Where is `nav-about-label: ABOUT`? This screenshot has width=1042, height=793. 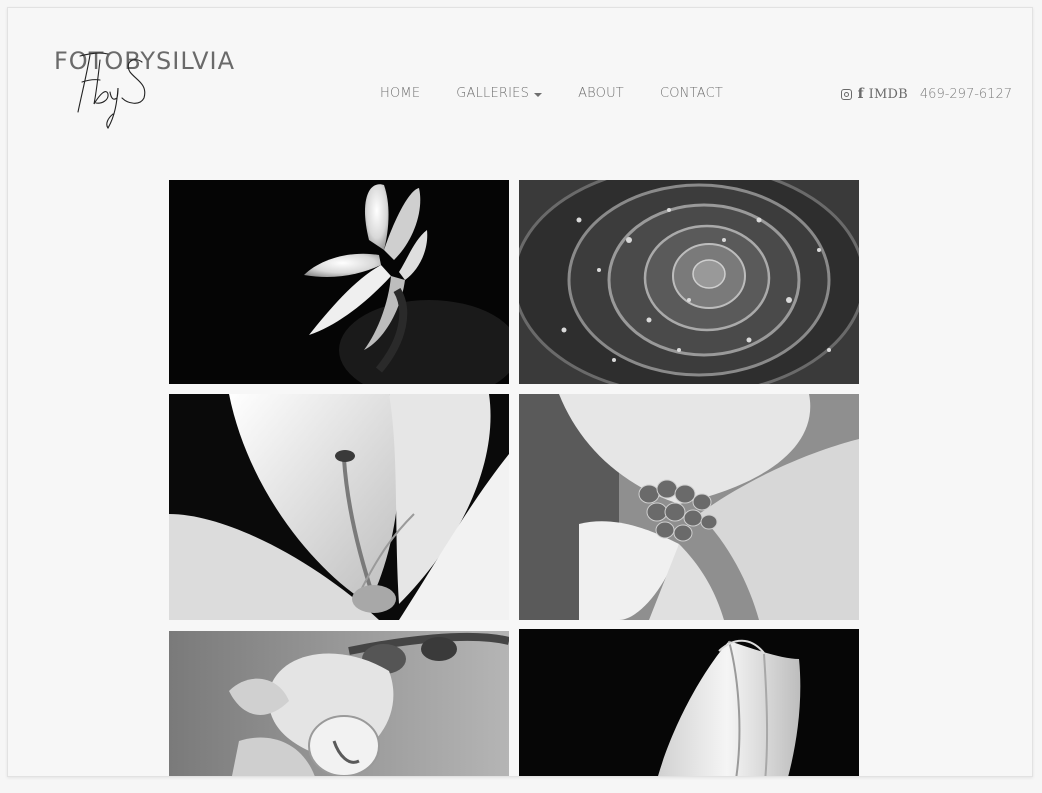
nav-about-label: ABOUT is located at coordinates (601, 93).